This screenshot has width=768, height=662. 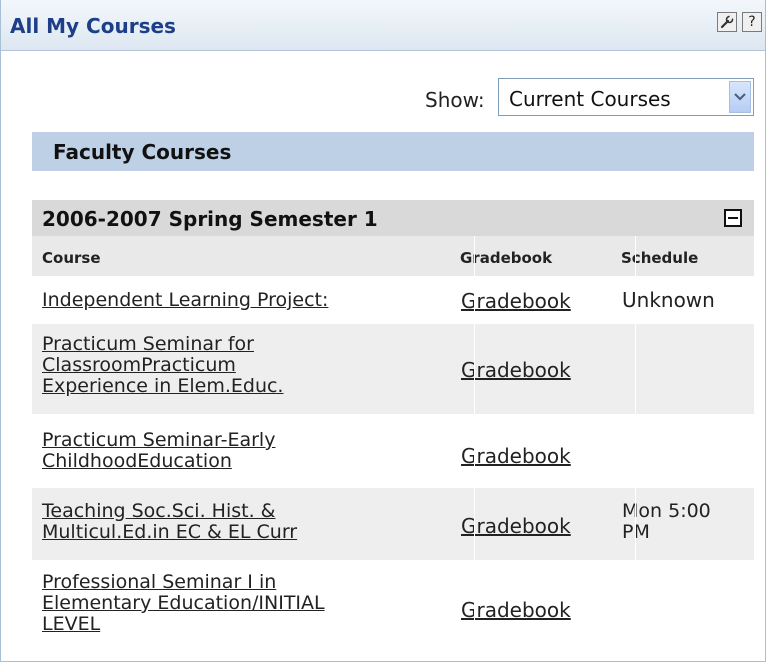 I want to click on term-title: 2006-2007 Spring Semester 1, so click(x=210, y=219).